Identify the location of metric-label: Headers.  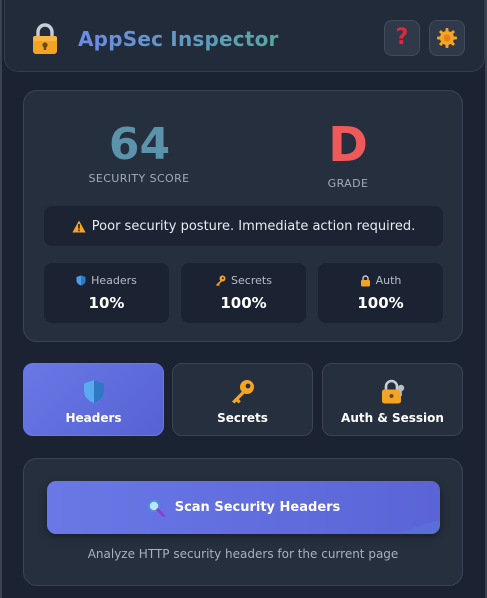
(114, 280).